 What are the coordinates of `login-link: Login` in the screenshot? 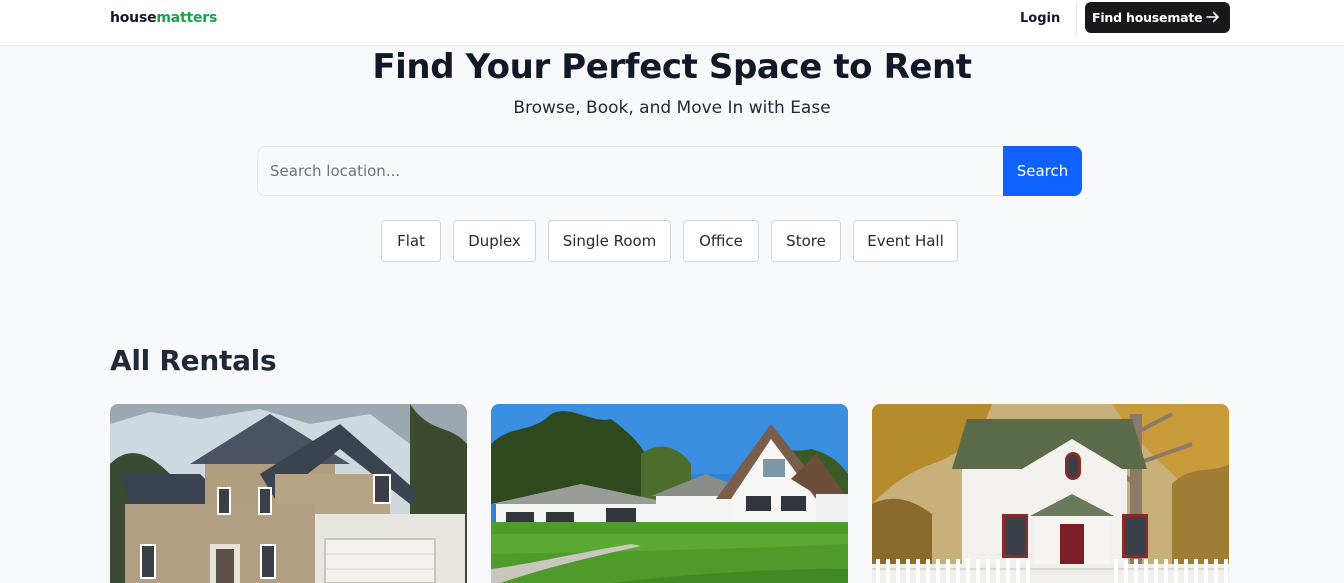 It's located at (1040, 18).